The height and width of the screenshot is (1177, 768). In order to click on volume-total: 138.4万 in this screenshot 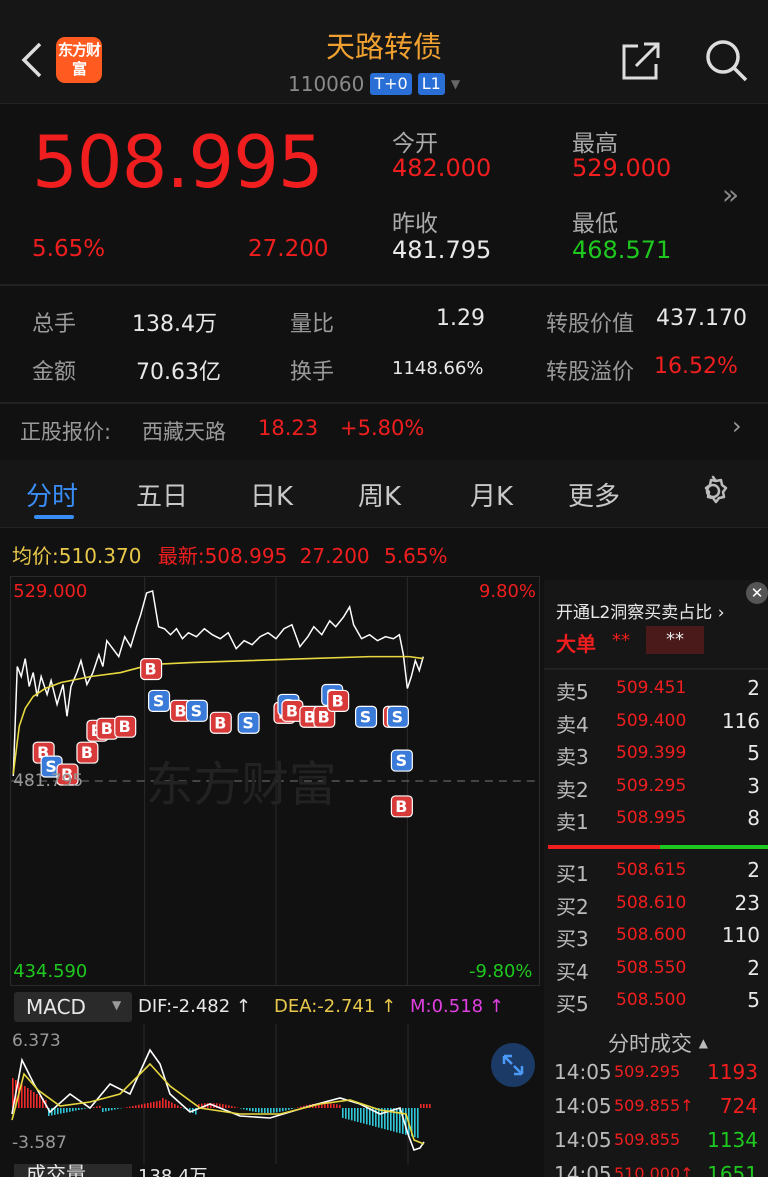, I will do `click(173, 1171)`.